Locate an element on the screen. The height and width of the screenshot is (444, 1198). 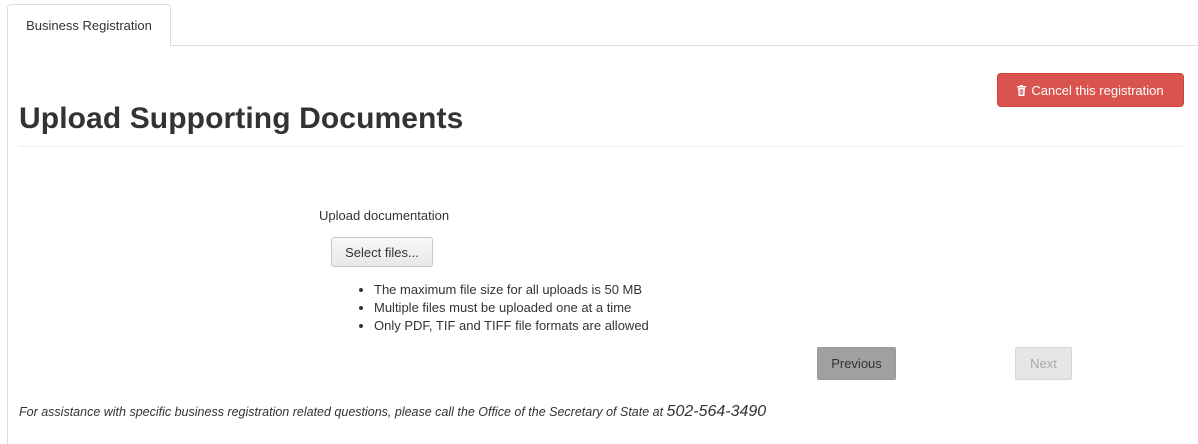
tab-business-registration: Business Registration is located at coordinates (89, 25).